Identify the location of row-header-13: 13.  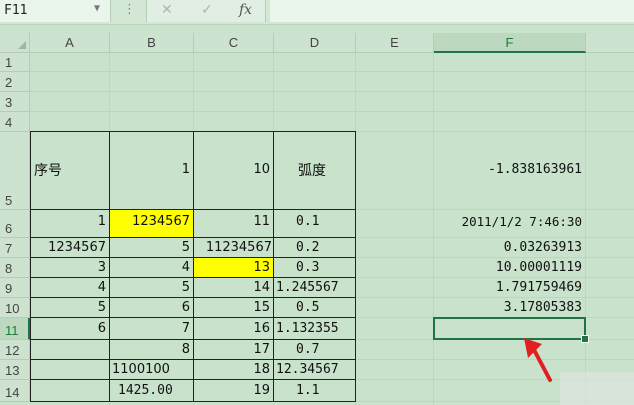
(15, 370).